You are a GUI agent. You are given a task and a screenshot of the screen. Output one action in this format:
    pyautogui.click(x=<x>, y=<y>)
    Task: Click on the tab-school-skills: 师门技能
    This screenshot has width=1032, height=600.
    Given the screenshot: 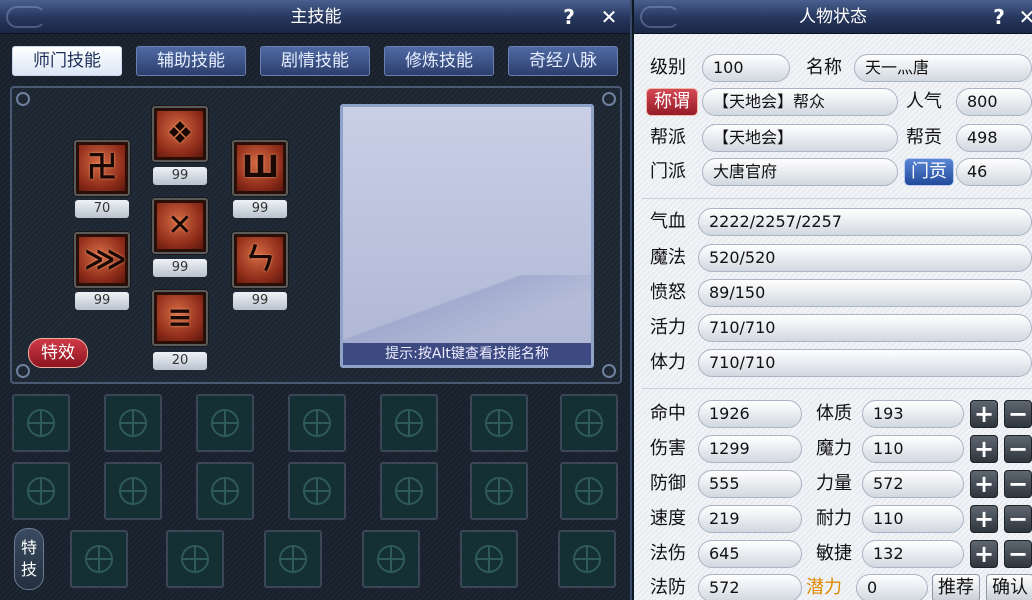 What is the action you would take?
    pyautogui.click(x=67, y=61)
    